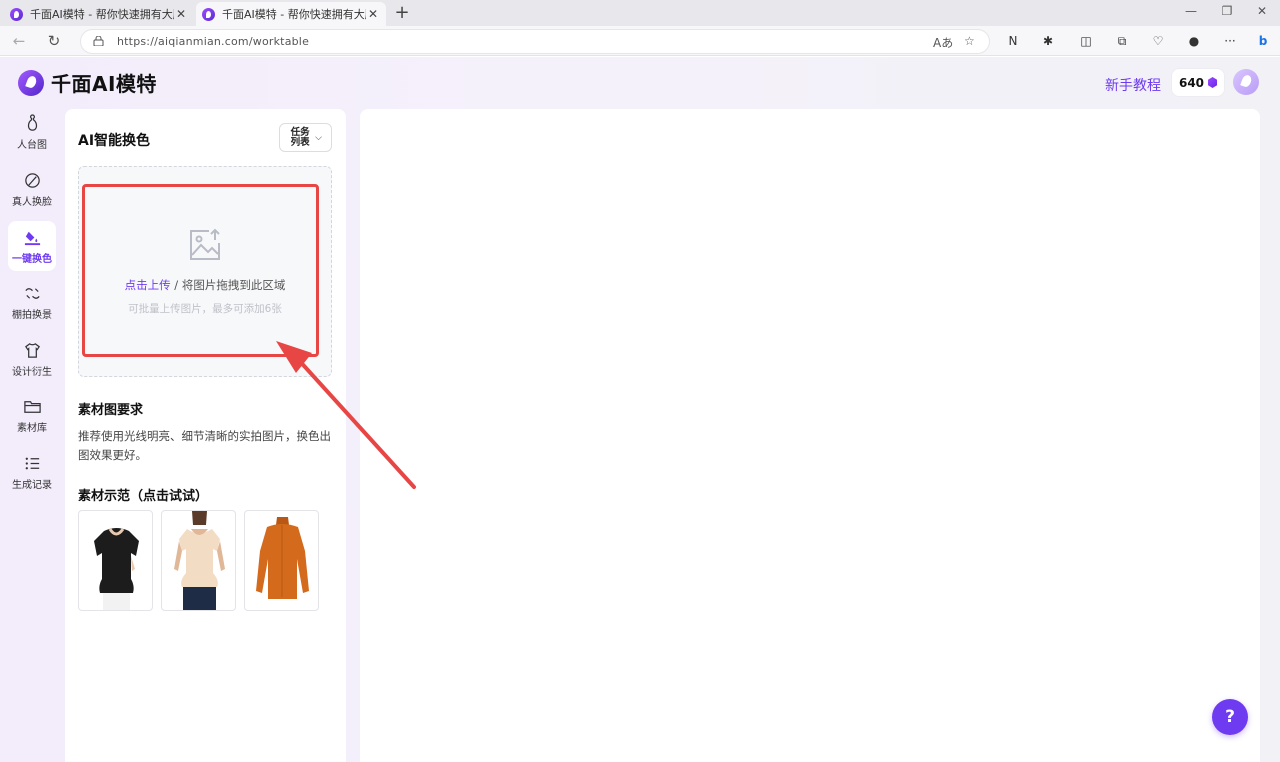  What do you see at coordinates (1263, 41) in the screenshot?
I see `copilot-icon: b` at bounding box center [1263, 41].